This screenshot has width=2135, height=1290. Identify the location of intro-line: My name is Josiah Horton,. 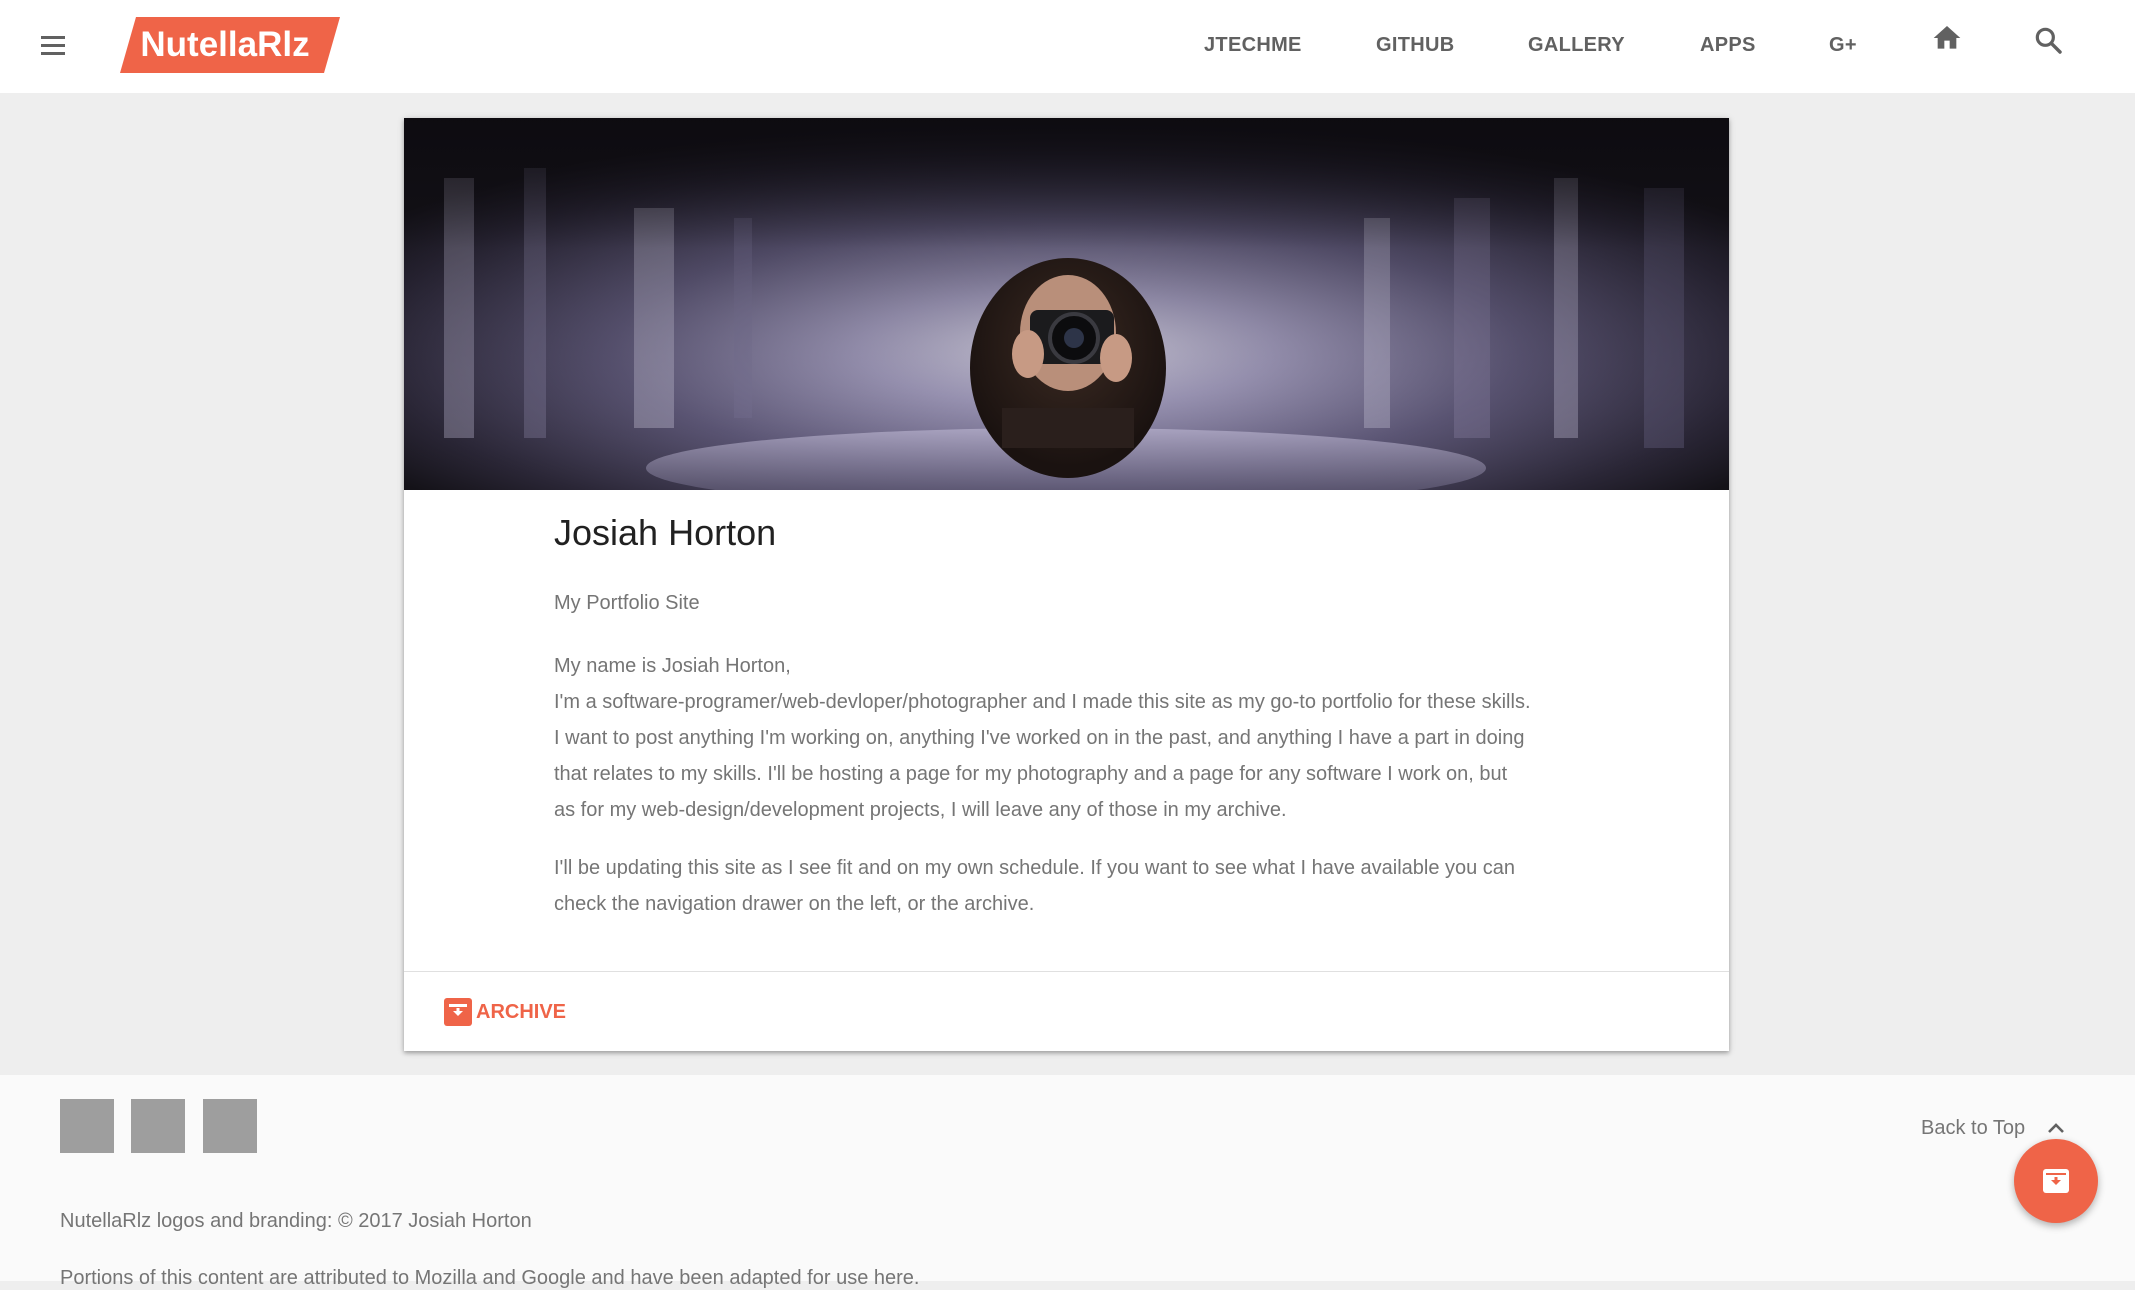
(672, 666).